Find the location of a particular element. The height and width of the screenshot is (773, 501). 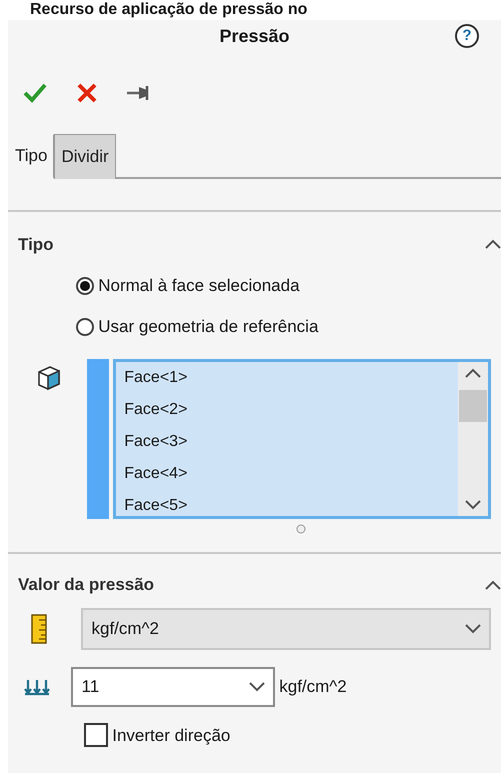

option-label: Normal à face selecionada is located at coordinates (199, 286).